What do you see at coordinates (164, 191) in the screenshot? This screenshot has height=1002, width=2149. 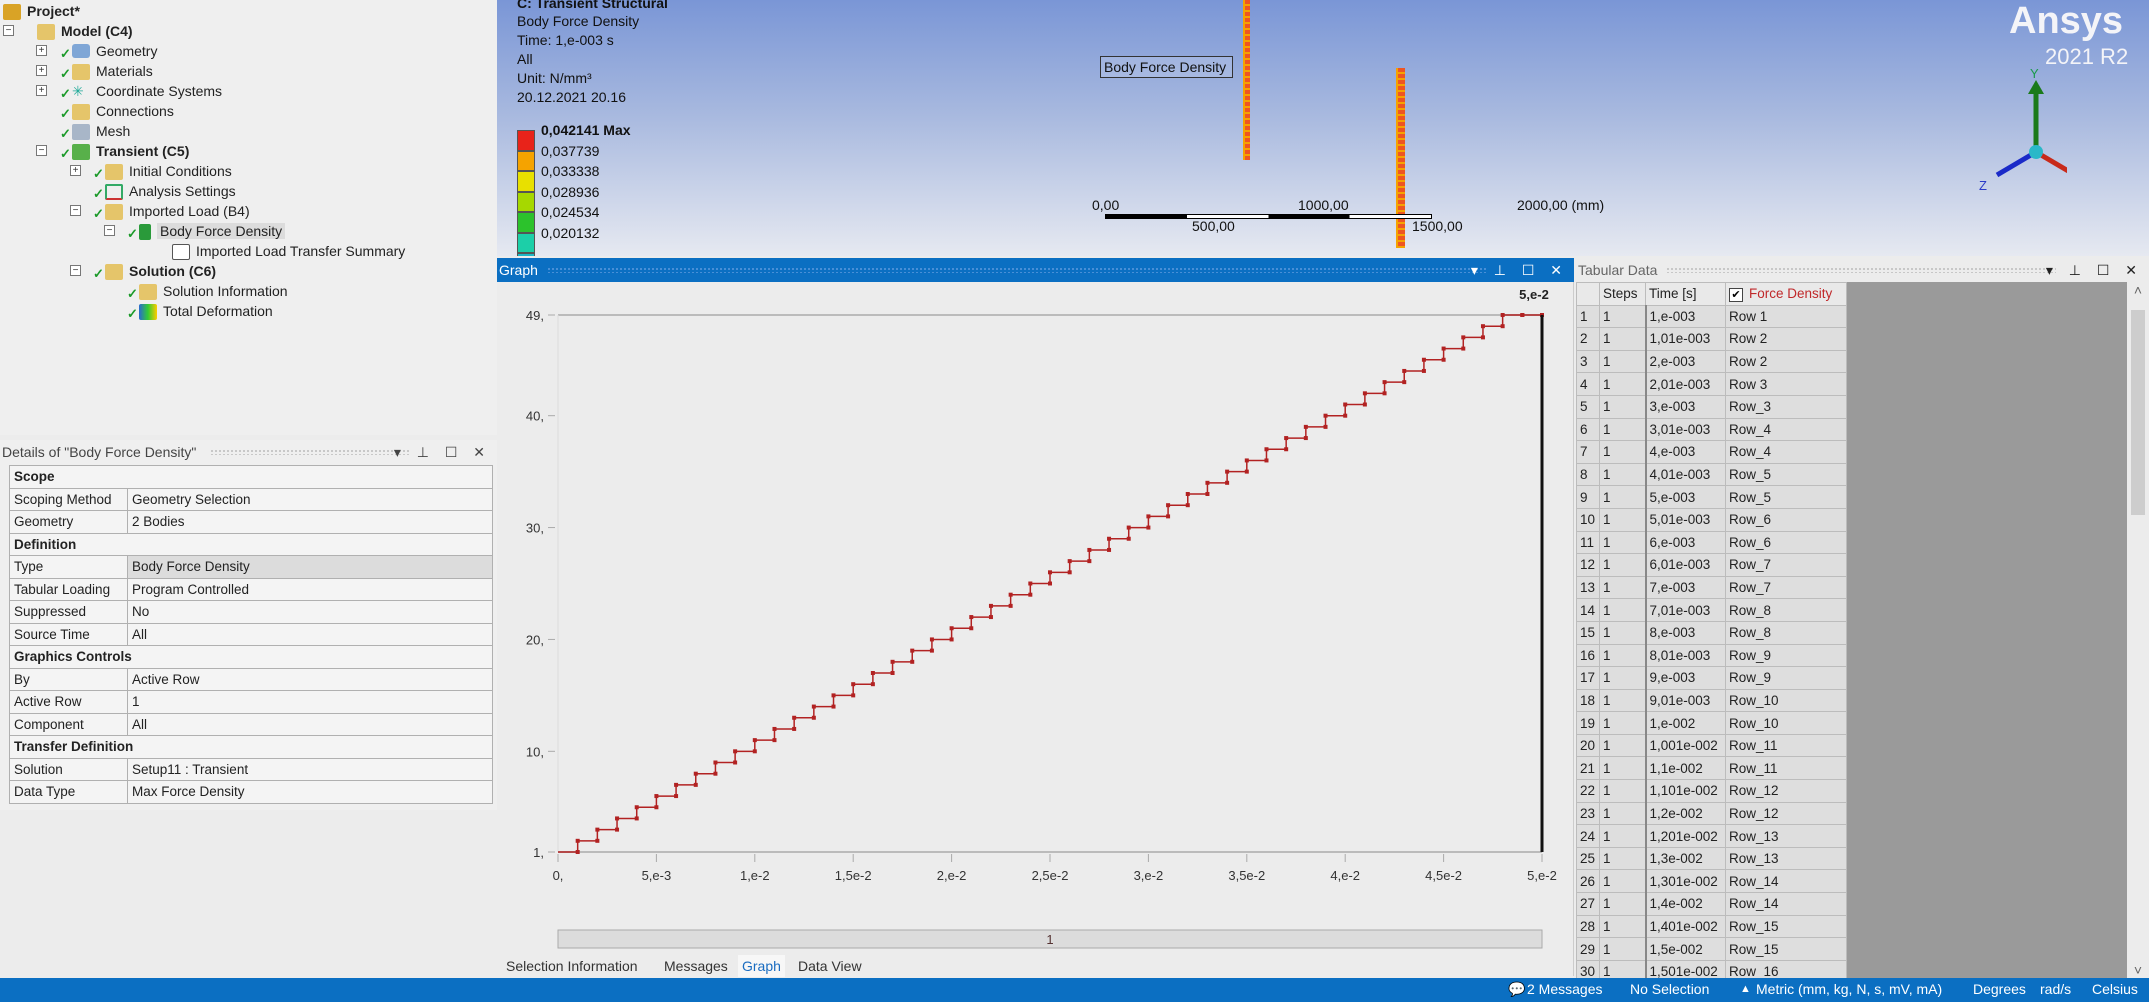 I see `tree-item-analysis-settings: ✓ Analysis Settings` at bounding box center [164, 191].